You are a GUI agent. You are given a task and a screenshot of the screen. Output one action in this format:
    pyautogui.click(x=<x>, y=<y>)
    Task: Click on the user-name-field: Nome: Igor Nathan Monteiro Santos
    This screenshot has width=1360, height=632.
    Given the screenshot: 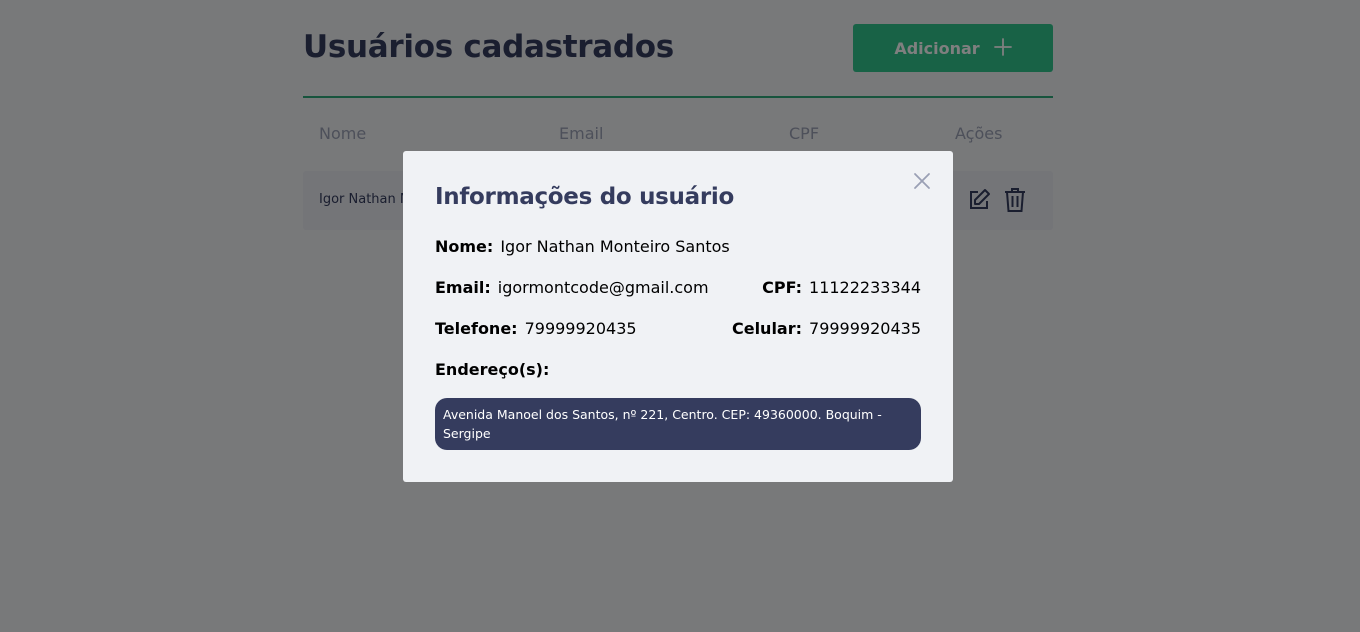 What is the action you would take?
    pyautogui.click(x=582, y=246)
    